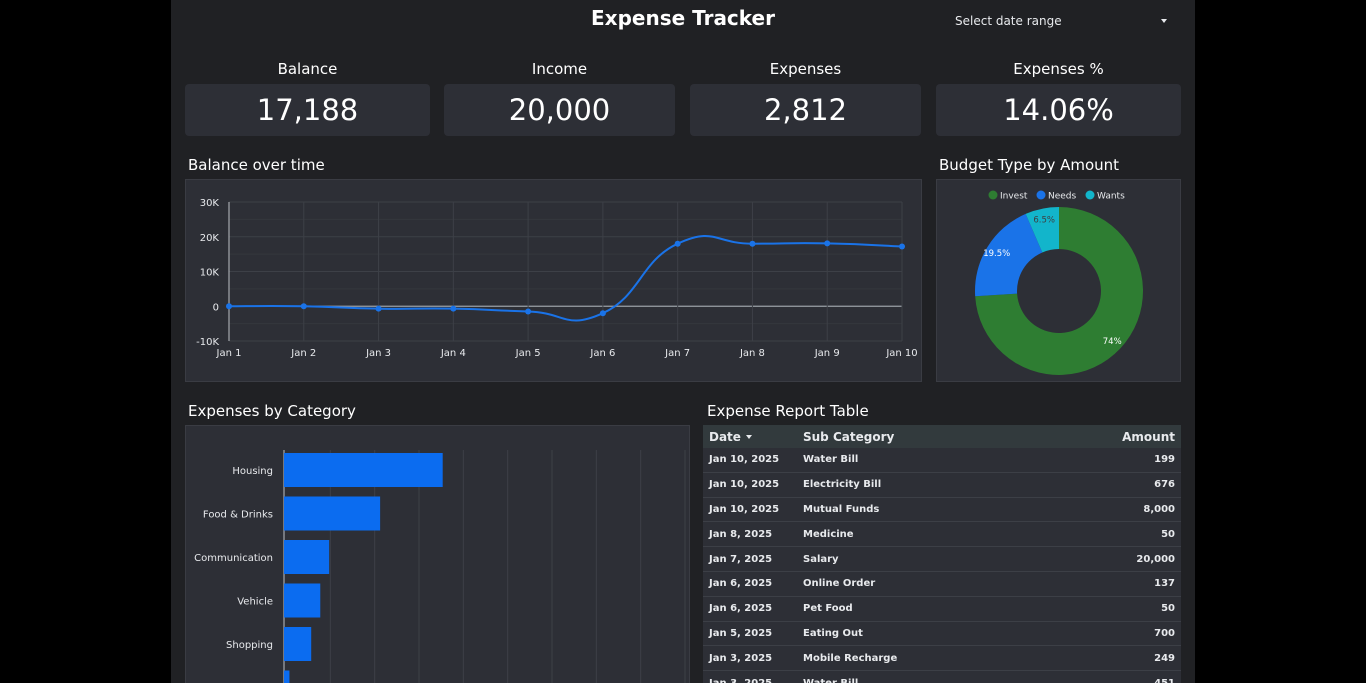  Describe the element at coordinates (559, 110) in the screenshot. I see `kpi-income-card: 20,000` at that location.